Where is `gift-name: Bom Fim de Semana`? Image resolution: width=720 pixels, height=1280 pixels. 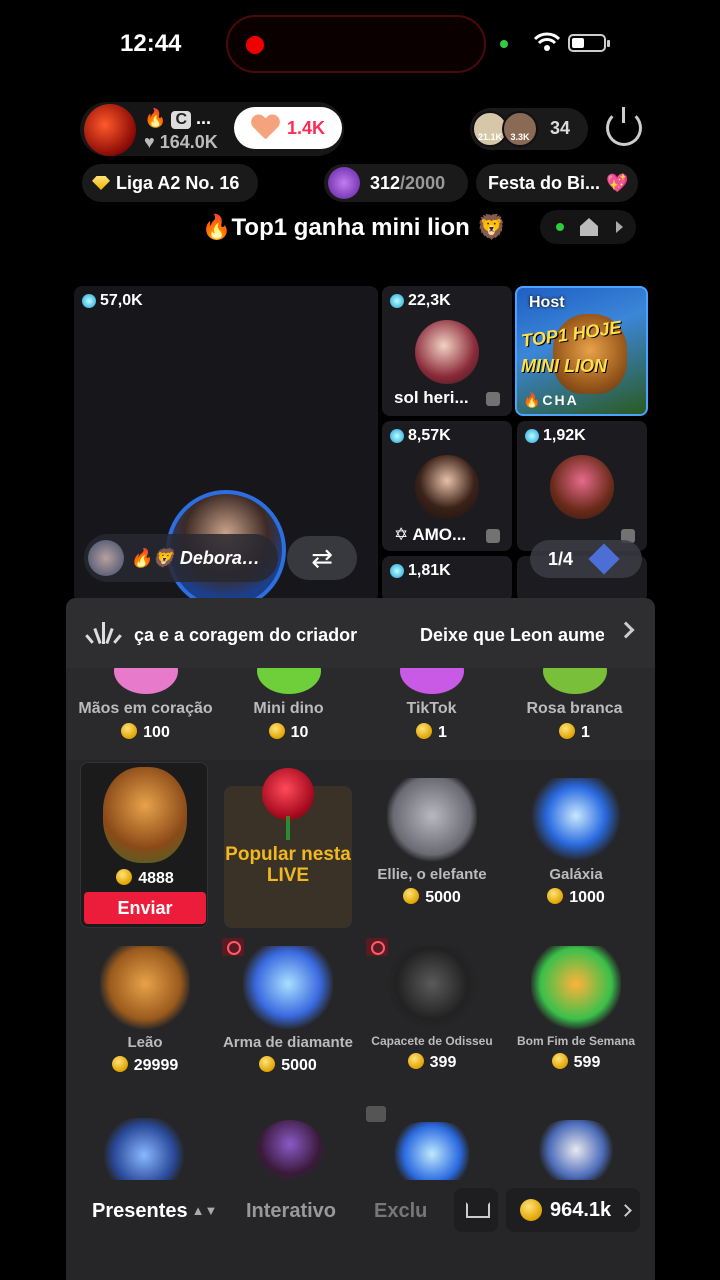
gift-name: Bom Fim de Semana is located at coordinates (576, 1041).